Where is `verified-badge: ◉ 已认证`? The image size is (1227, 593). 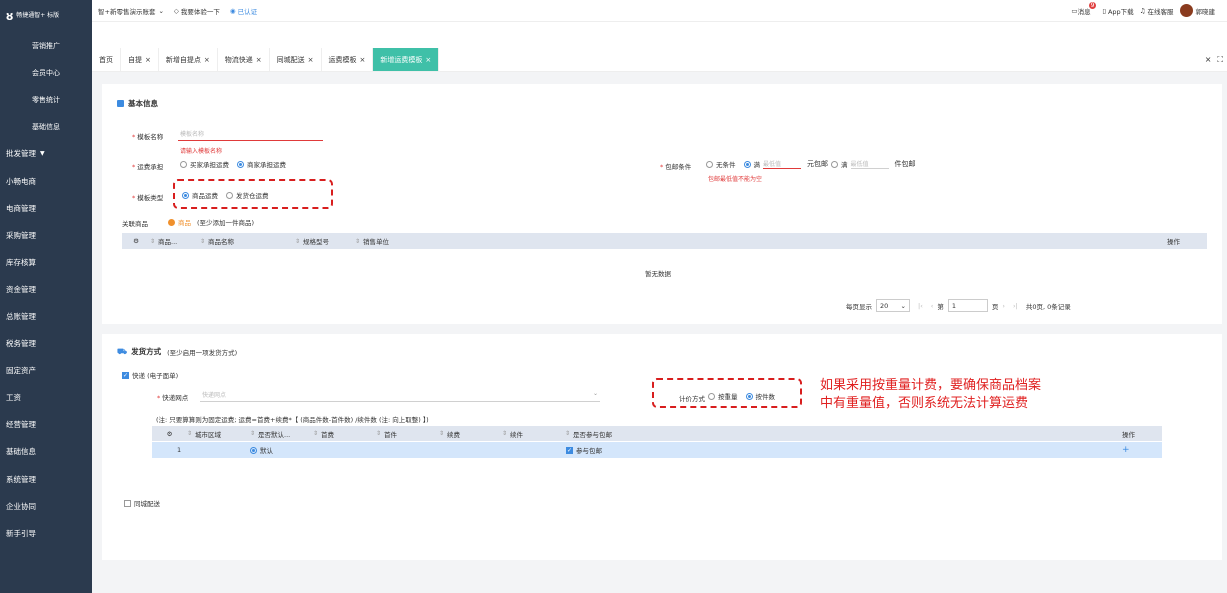 verified-badge: ◉ 已认证 is located at coordinates (243, 11).